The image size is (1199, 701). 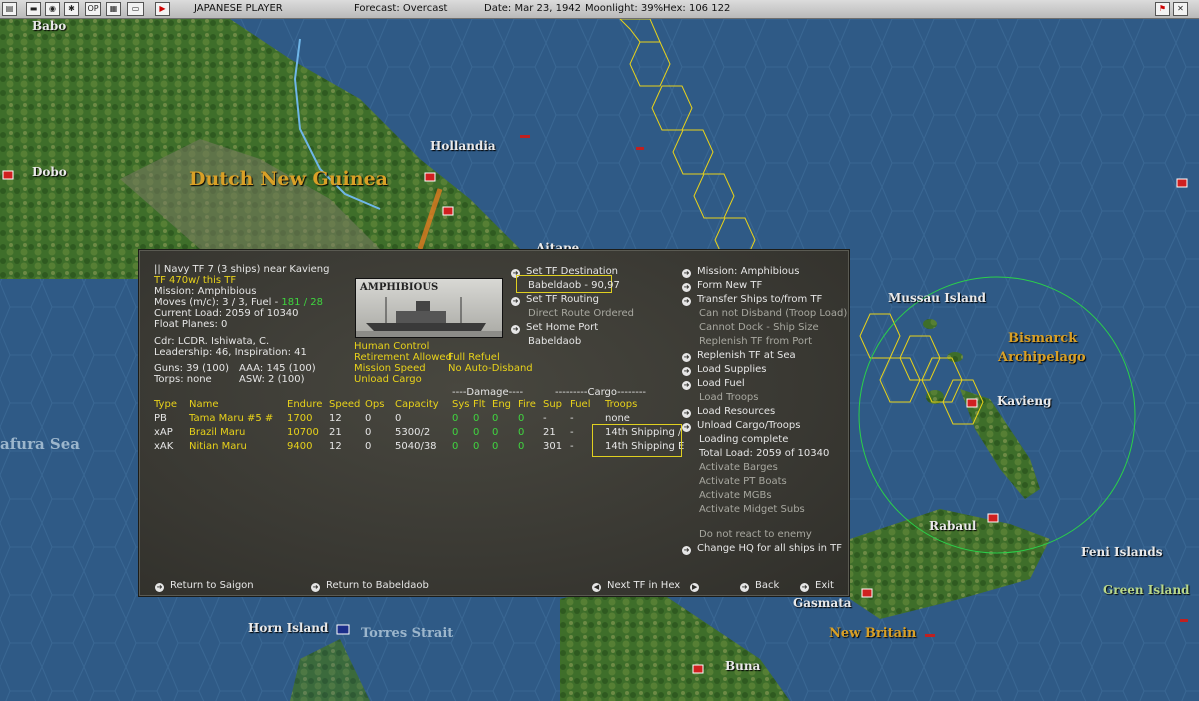 What do you see at coordinates (621, 404) in the screenshot?
I see `column-header-troops: Troops` at bounding box center [621, 404].